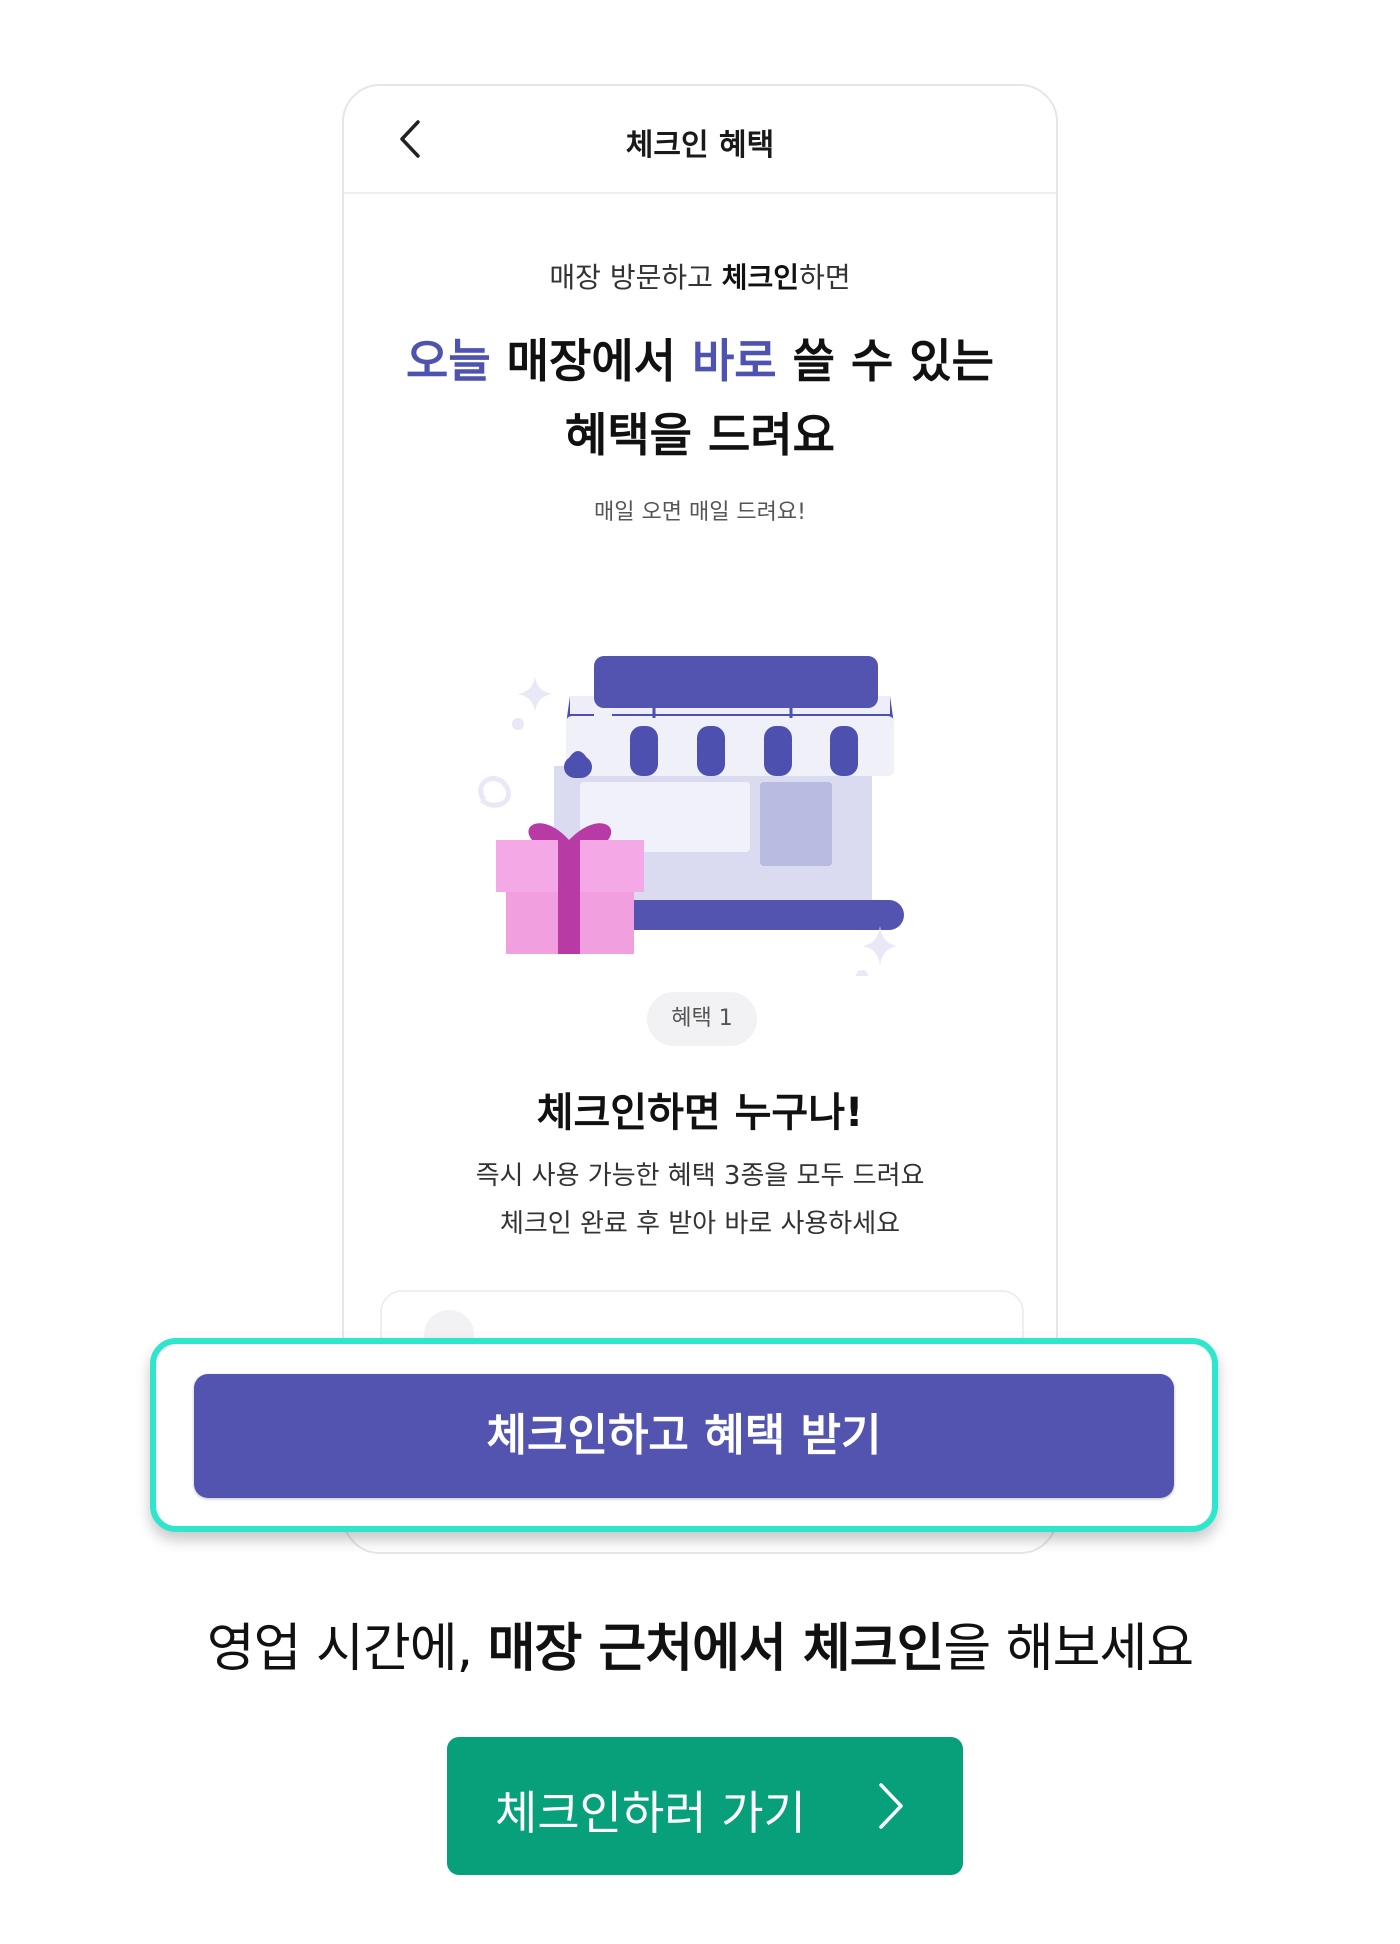  Describe the element at coordinates (650, 1813) in the screenshot. I see `go-checkin-label: 체크인하러 가기` at that location.